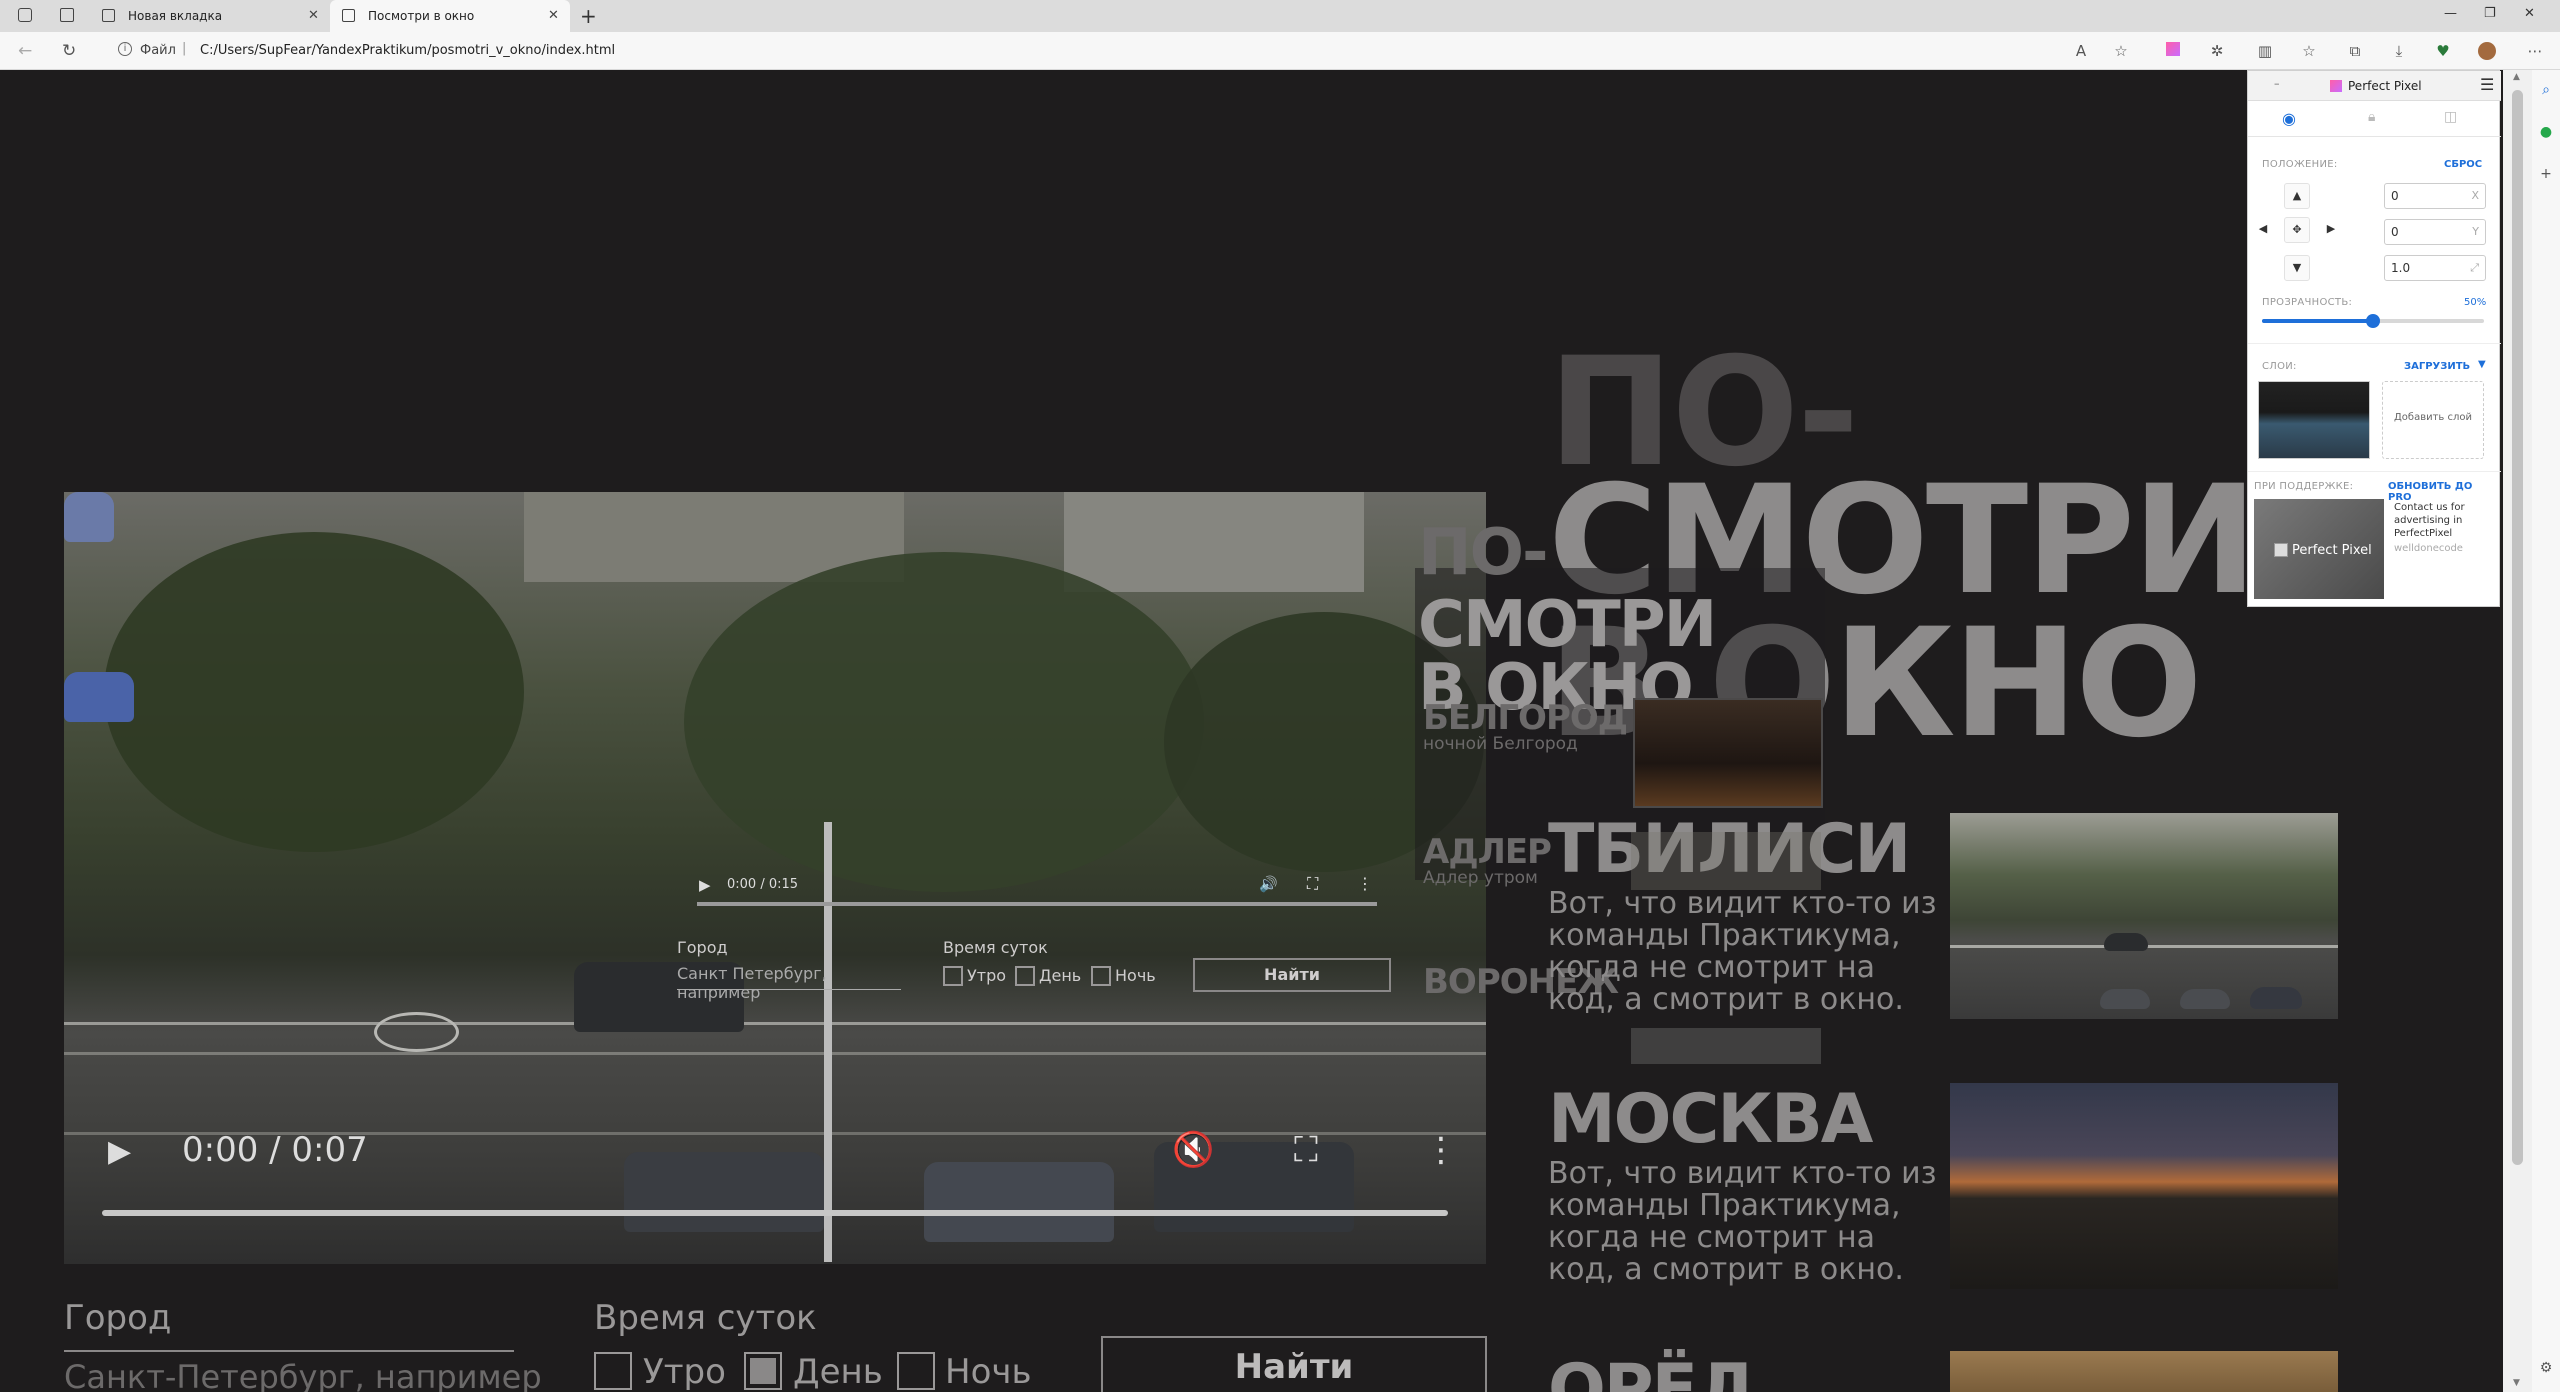 This screenshot has width=2560, height=1392. Describe the element at coordinates (1480, 878) in the screenshot. I see `city-adler-subtitle: Адлер утром` at that location.